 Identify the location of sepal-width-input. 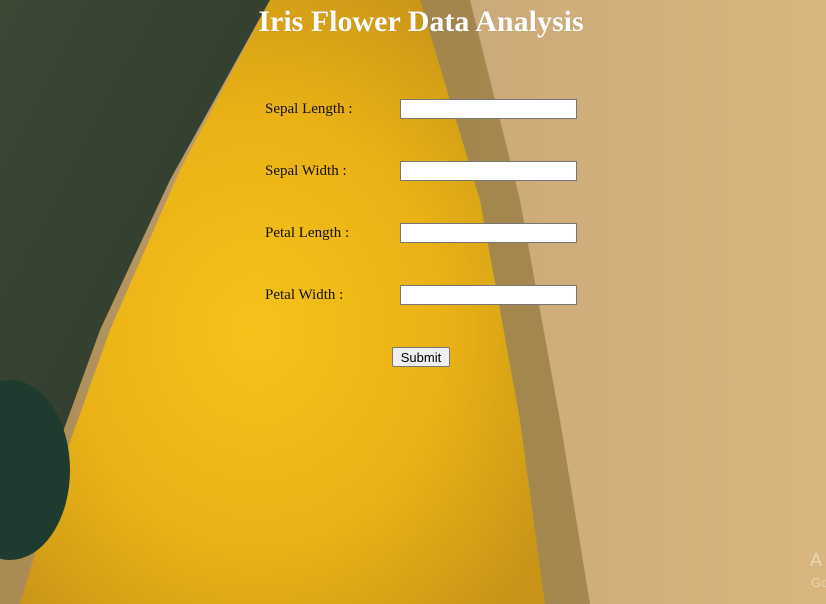
(488, 171).